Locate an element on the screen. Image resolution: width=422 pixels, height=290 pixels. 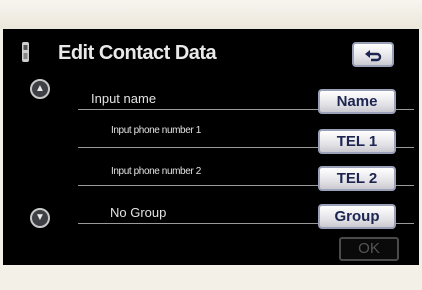
name-button: Name is located at coordinates (357, 101).